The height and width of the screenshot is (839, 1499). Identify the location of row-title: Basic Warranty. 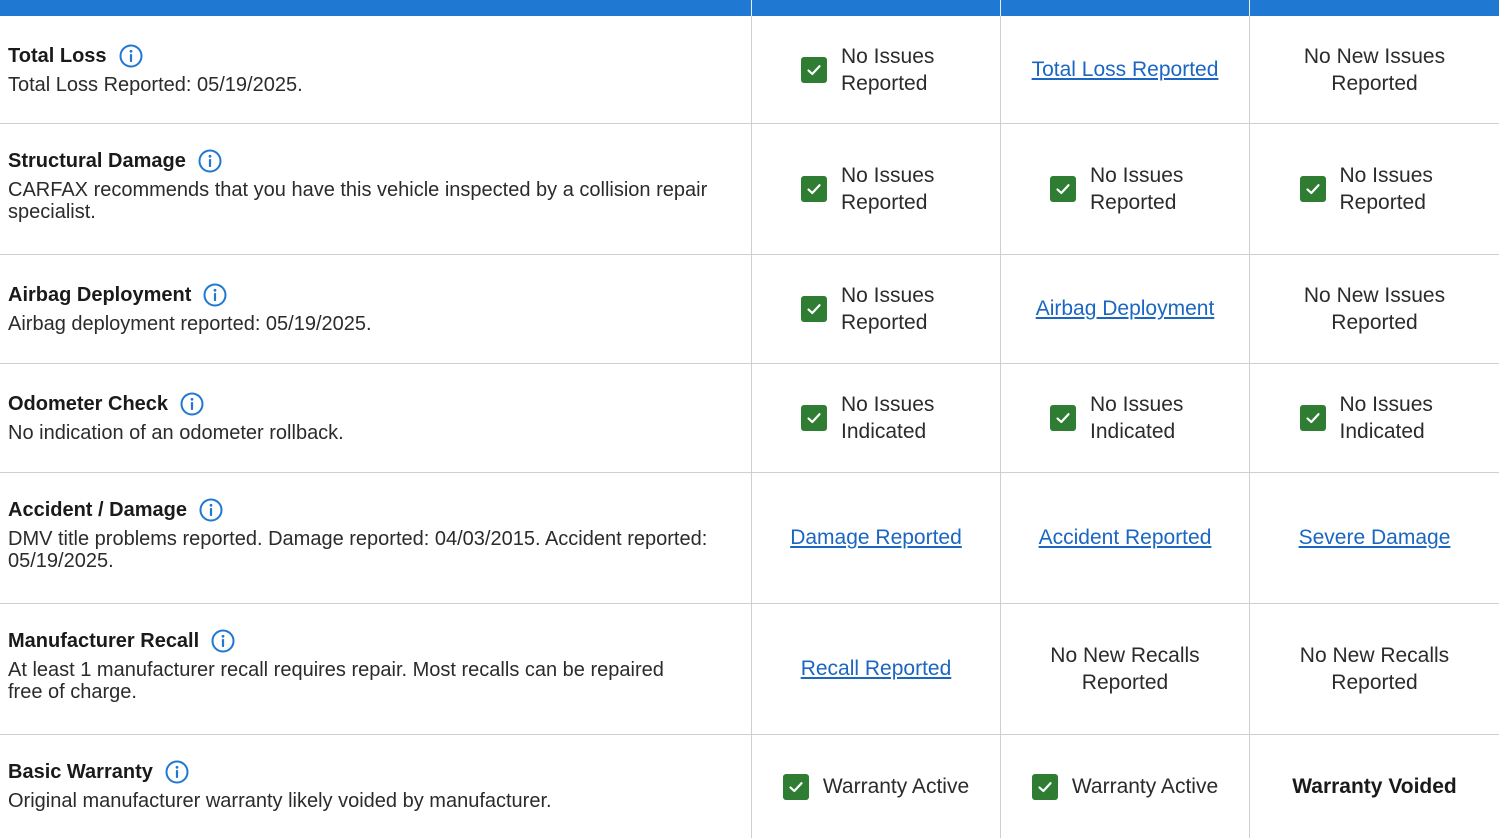
(80, 771).